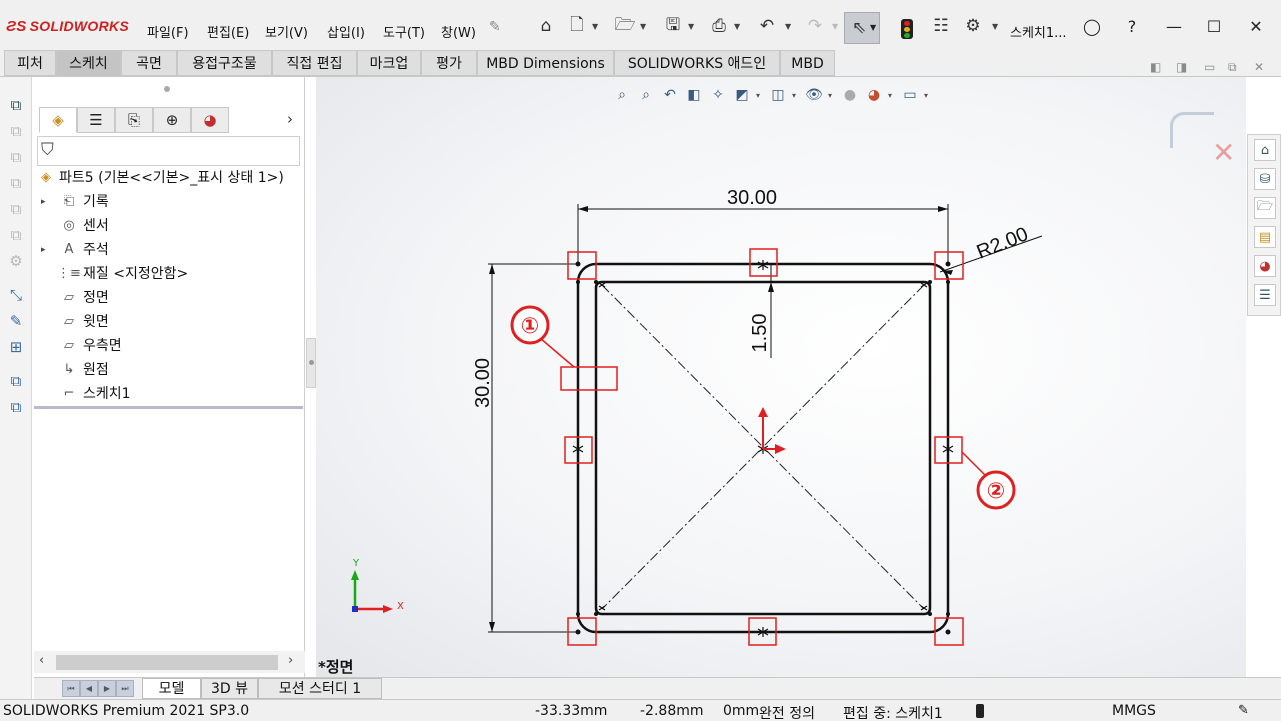 The image size is (1281, 721). I want to click on triad-z-axis, so click(355, 609).